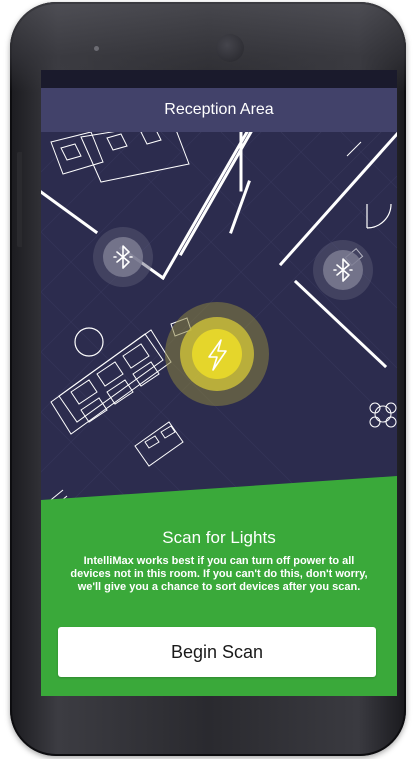 Image resolution: width=416 pixels, height=759 pixels. What do you see at coordinates (219, 537) in the screenshot?
I see `panel-title: Scan for Lights` at bounding box center [219, 537].